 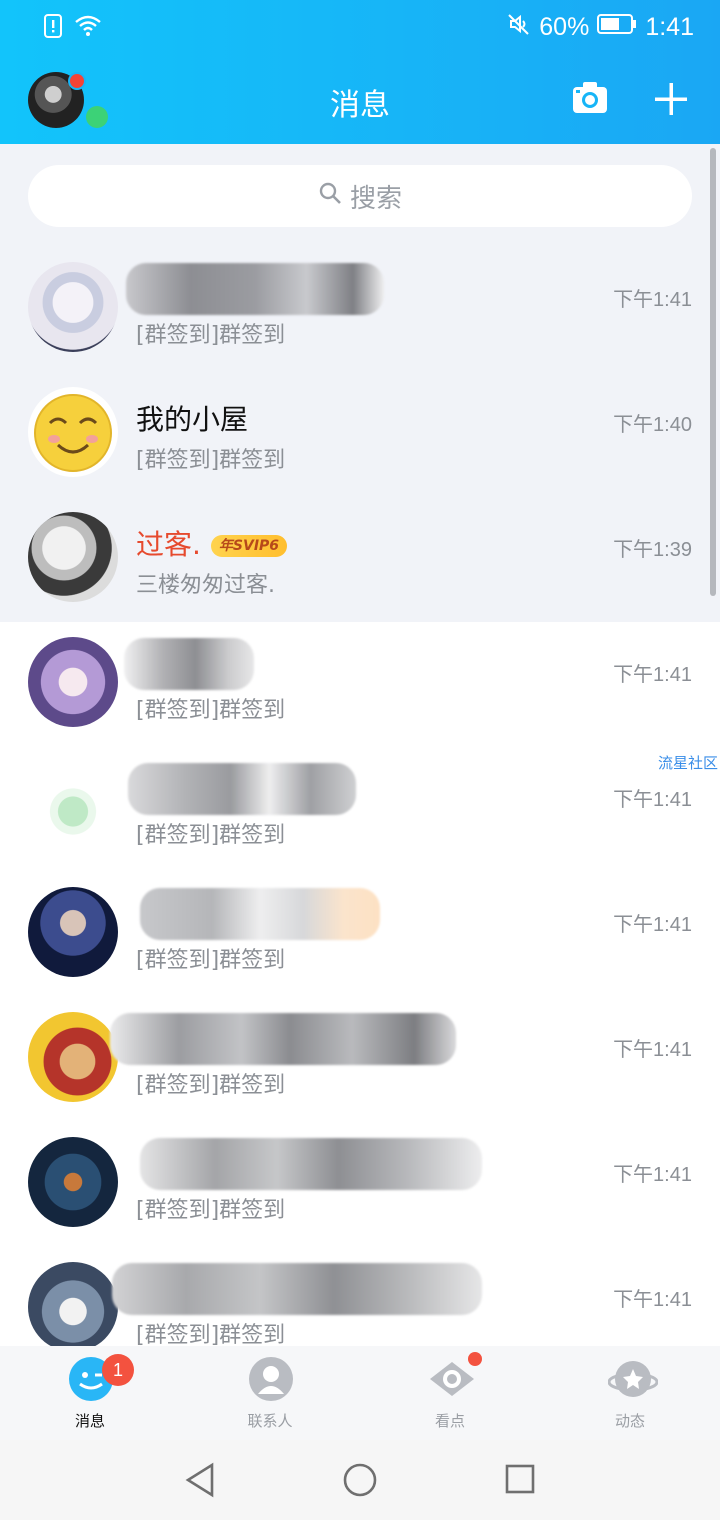 I want to click on mute-icon, so click(x=519, y=27).